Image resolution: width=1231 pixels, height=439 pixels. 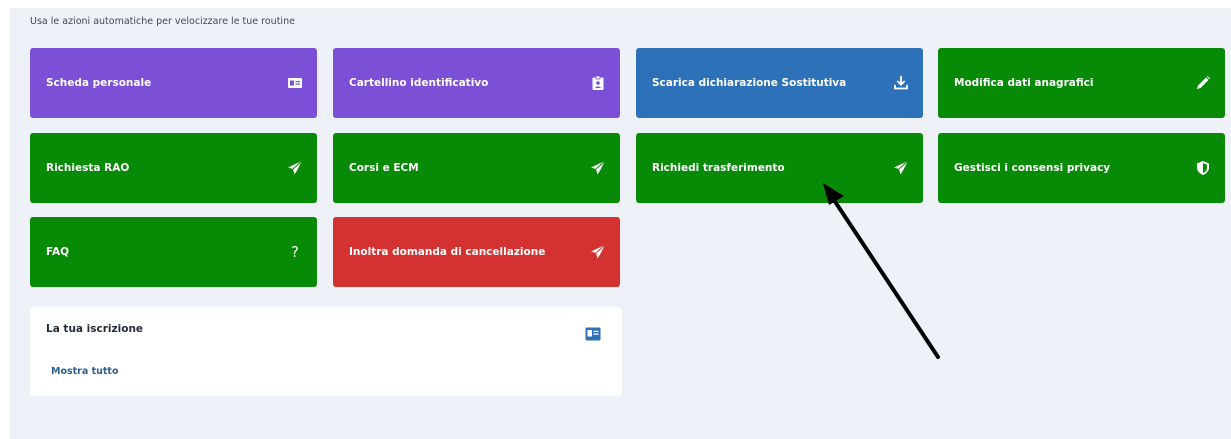 What do you see at coordinates (326, 351) in the screenshot?
I see `iscrizione-card: La tua iscrizione Mostra tutto` at bounding box center [326, 351].